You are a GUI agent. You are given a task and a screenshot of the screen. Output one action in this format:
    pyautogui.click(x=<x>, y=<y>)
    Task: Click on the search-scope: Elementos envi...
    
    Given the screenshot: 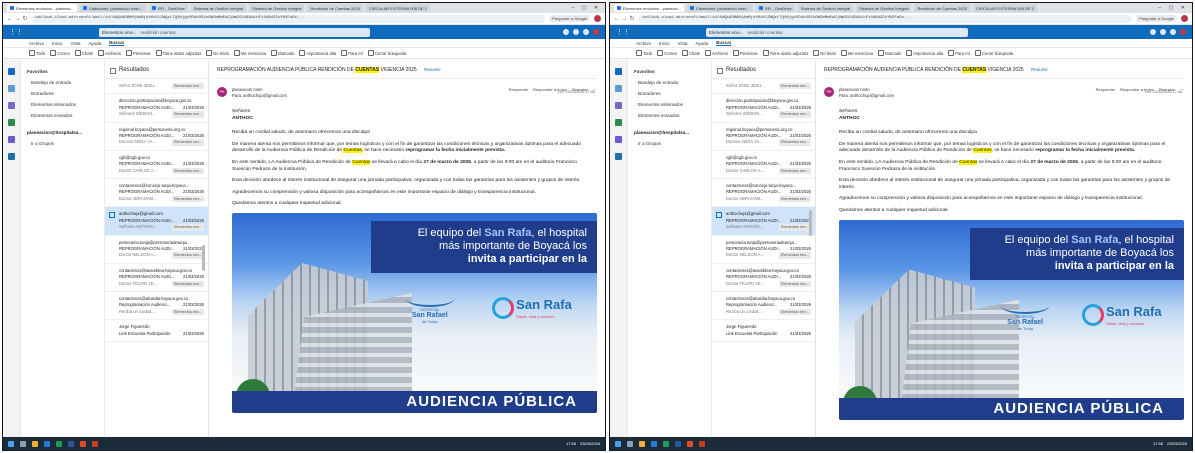 What is the action you would take?
    pyautogui.click(x=726, y=32)
    